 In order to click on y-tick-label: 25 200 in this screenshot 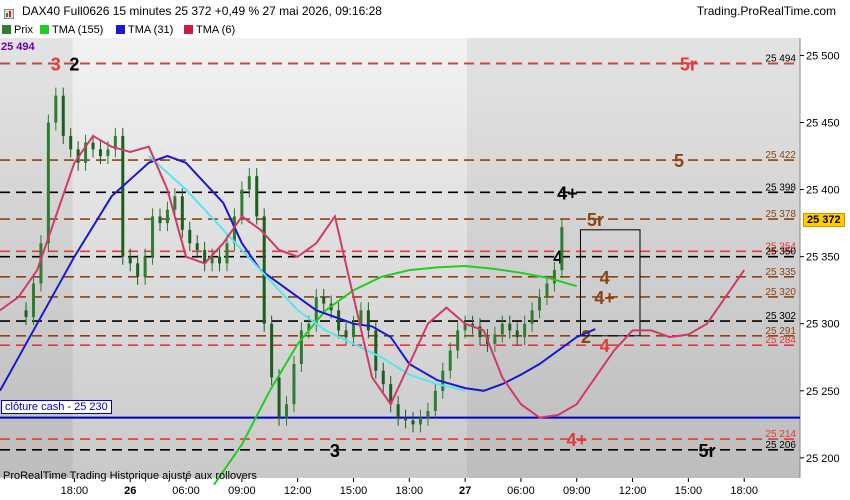, I will do `click(823, 459)`.